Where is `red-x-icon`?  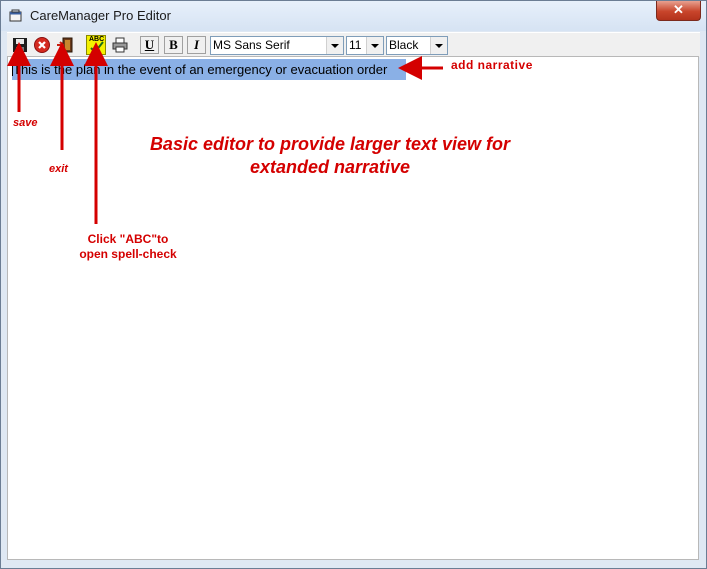 red-x-icon is located at coordinates (42, 45).